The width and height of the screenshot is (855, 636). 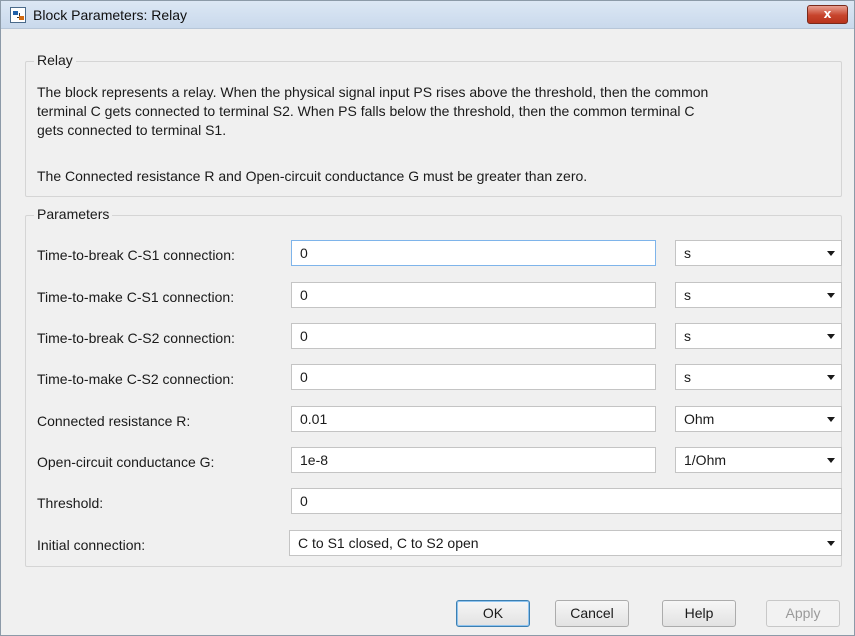 I want to click on time-to-make-cs2-label: Time-to-make C-S2 connection:, so click(x=136, y=379).